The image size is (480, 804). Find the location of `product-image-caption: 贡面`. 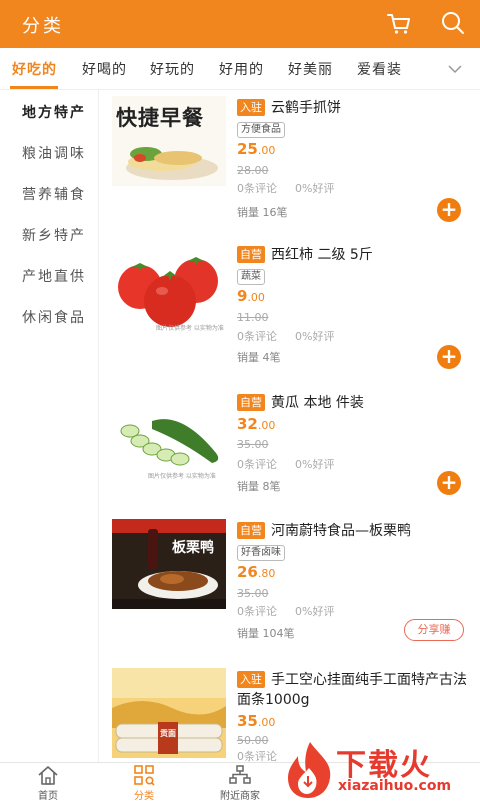

product-image-caption: 贡面 is located at coordinates (168, 733).